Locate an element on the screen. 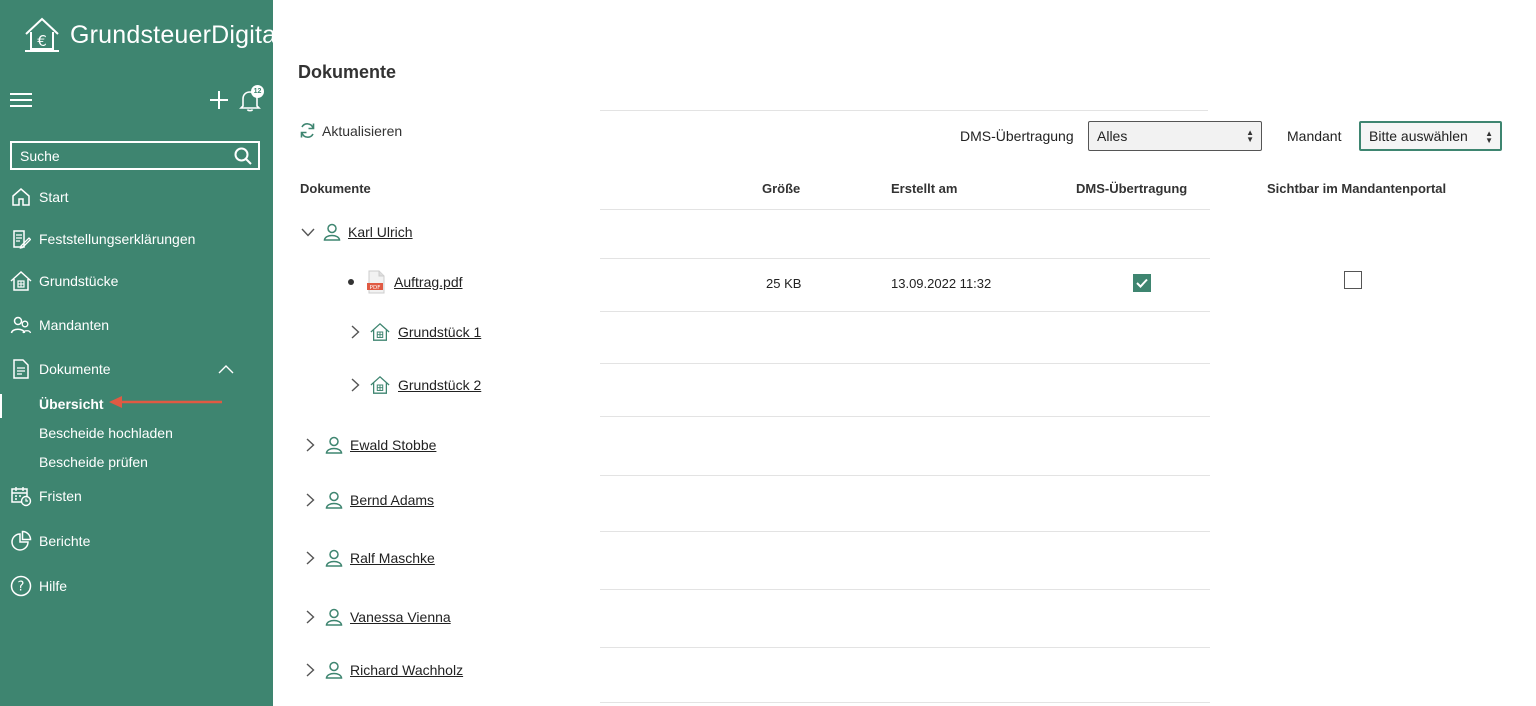 The height and width of the screenshot is (706, 1536). sidebar-item-berichte: Berichte is located at coordinates (50, 541).